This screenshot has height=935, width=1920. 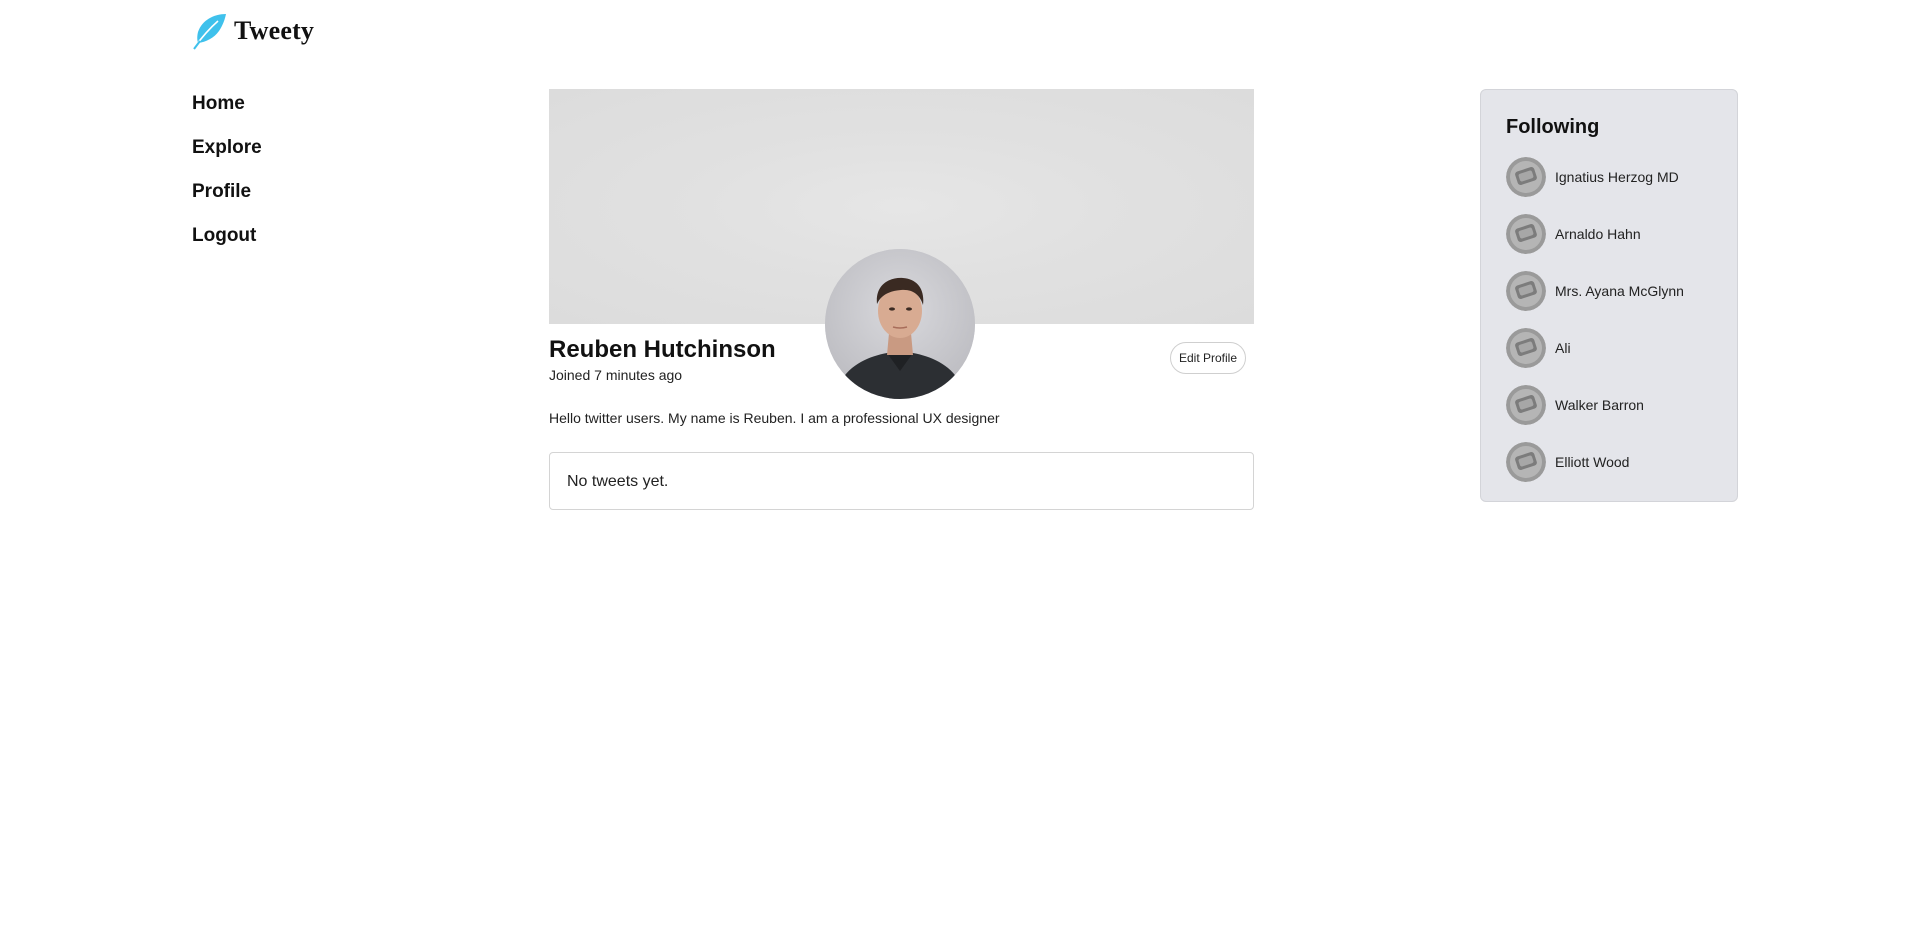 I want to click on profile-info: Reuben Hutchinson Joined 7 minutes ago, so click(x=662, y=359).